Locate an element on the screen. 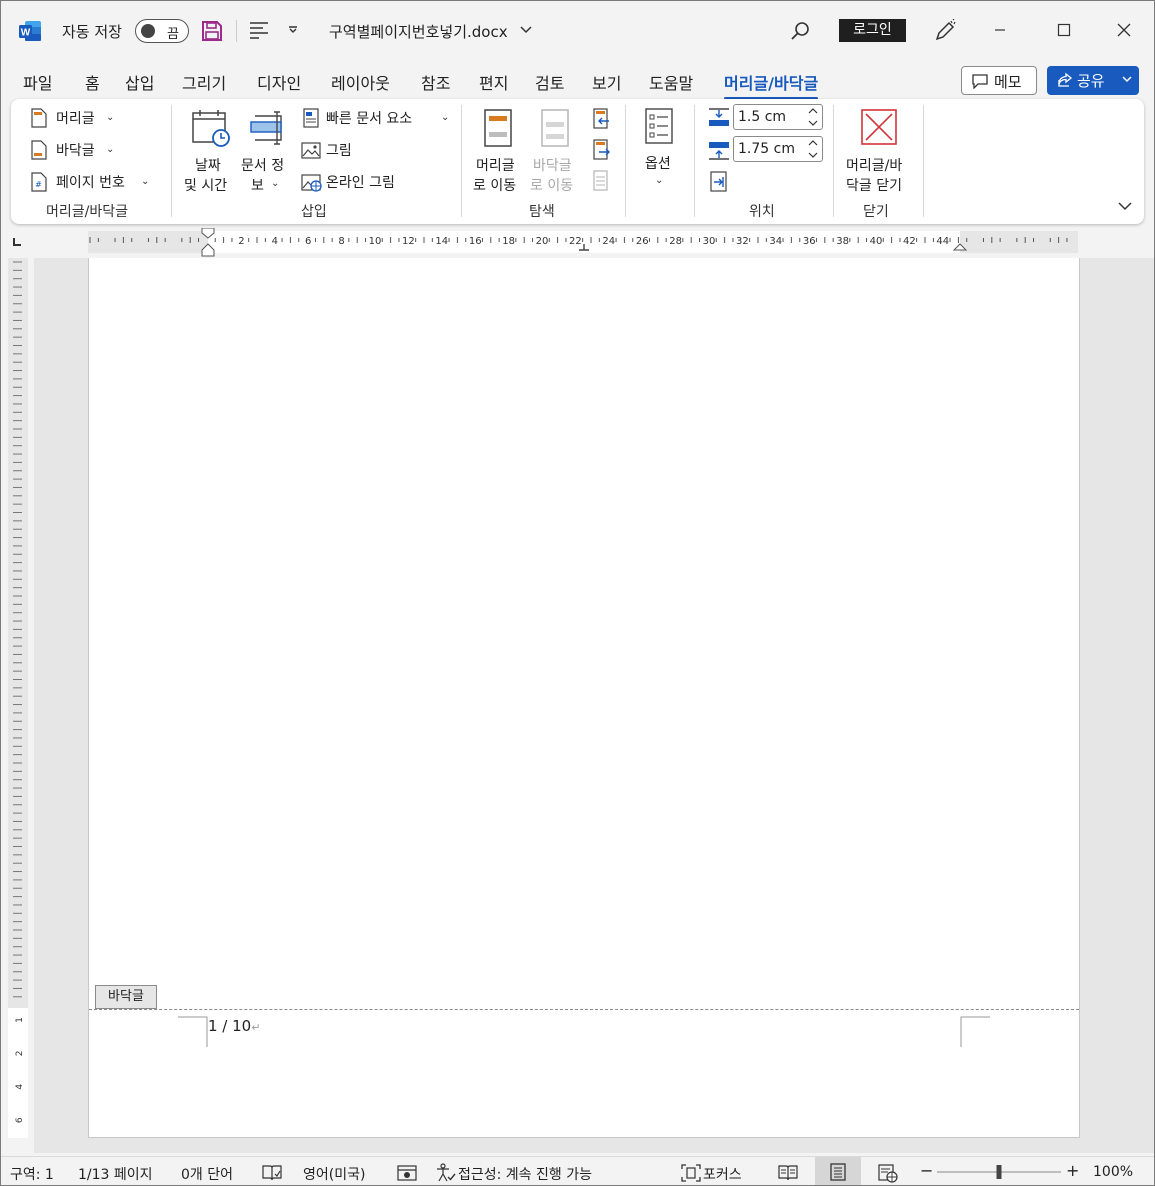 The height and width of the screenshot is (1186, 1155). header-button: 머리글 ⌄ is located at coordinates (86, 118).